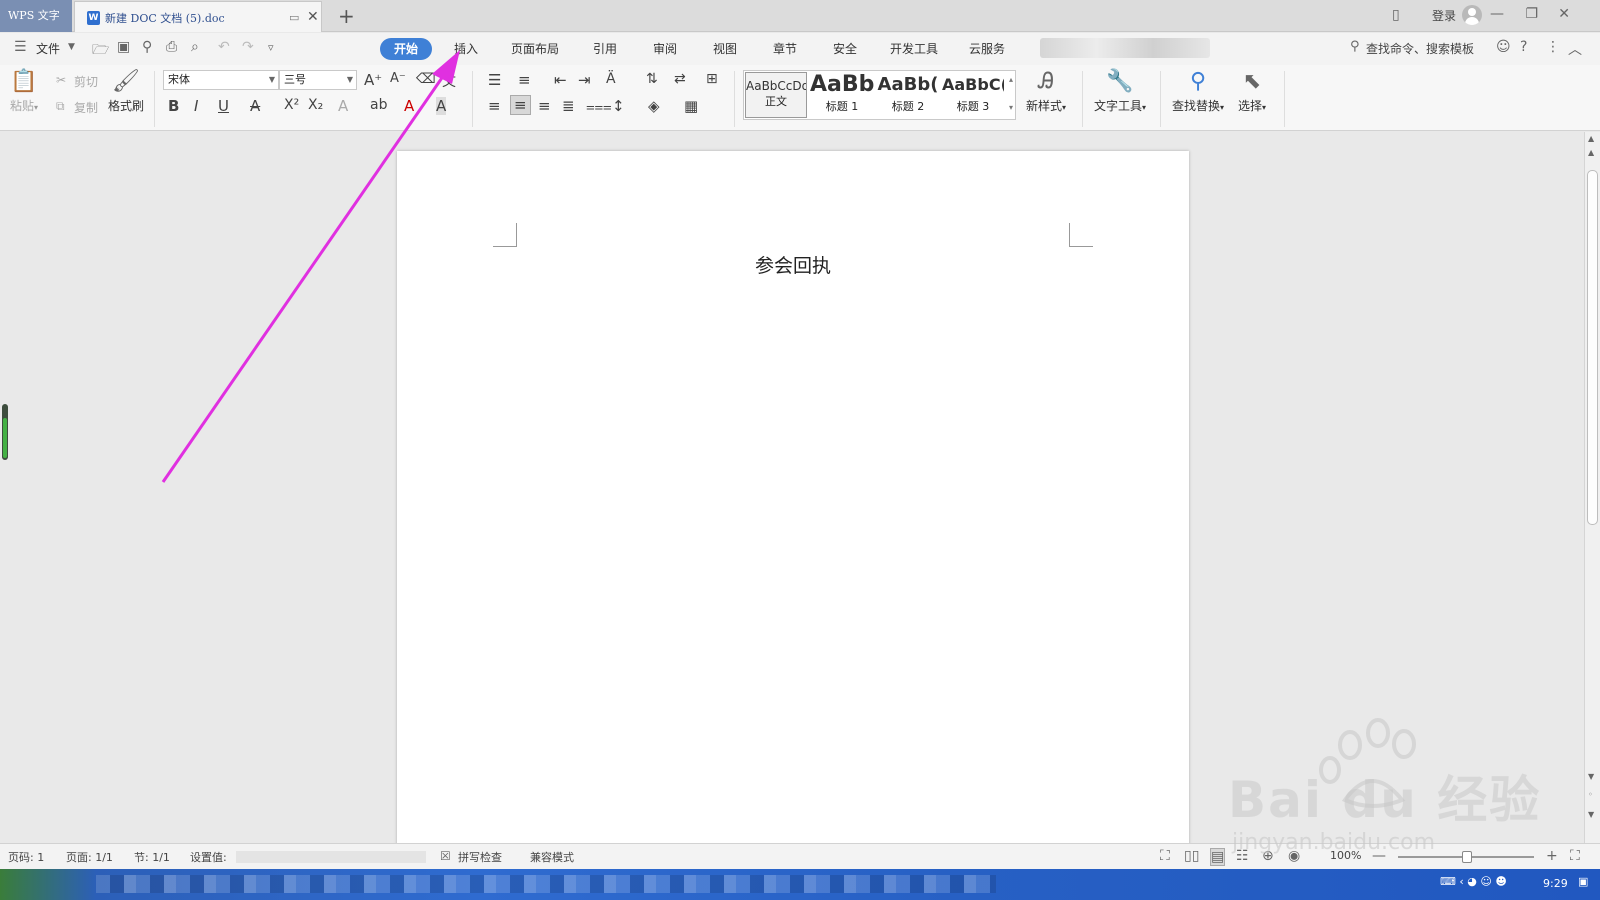  I want to click on text-effect-icon: A, so click(343, 106).